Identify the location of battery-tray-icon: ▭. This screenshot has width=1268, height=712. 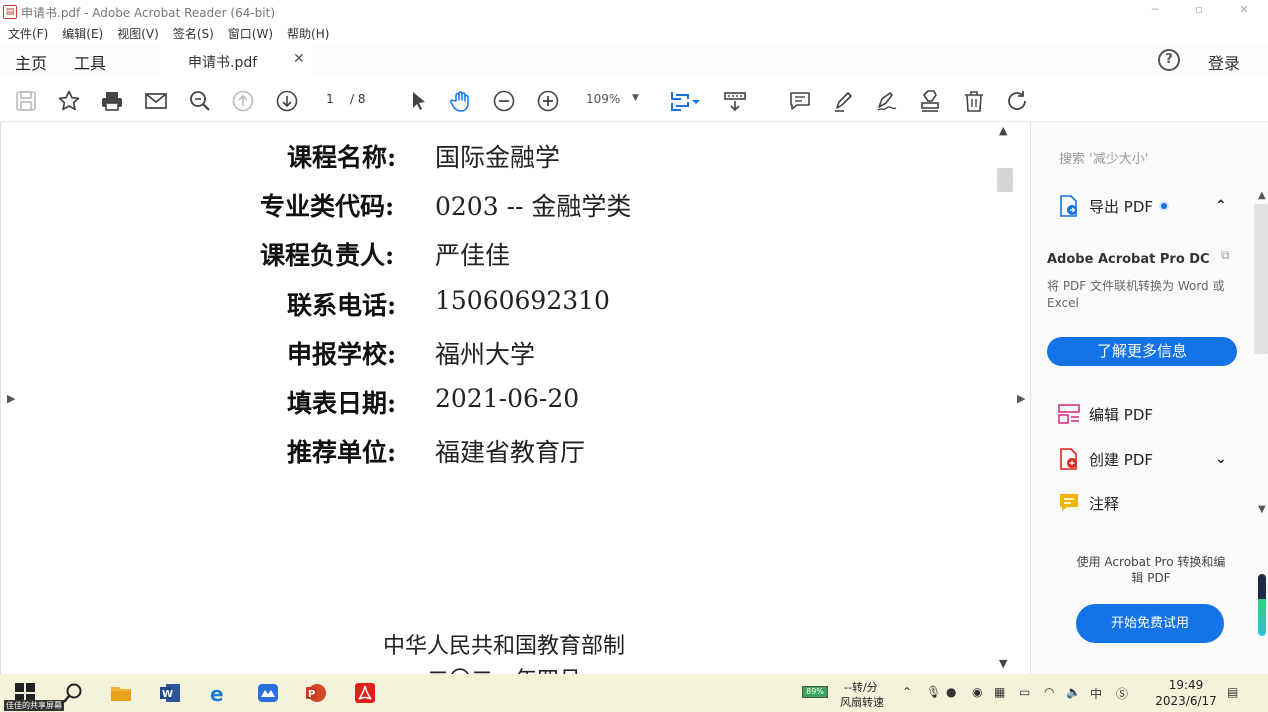
(1024, 692).